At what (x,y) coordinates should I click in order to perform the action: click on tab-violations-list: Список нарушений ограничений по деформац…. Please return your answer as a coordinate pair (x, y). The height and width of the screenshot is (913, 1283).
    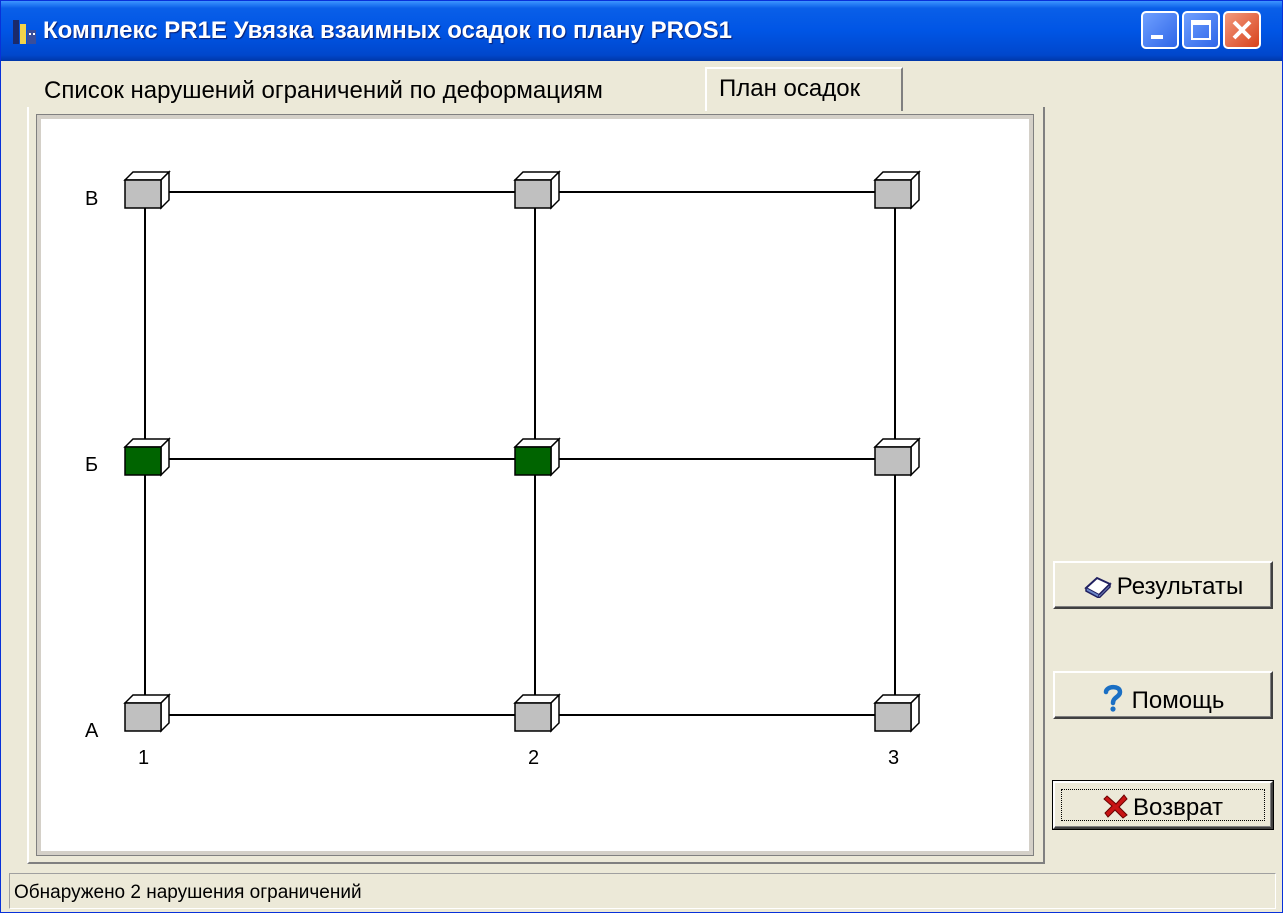
    Looking at the image, I should click on (369, 90).